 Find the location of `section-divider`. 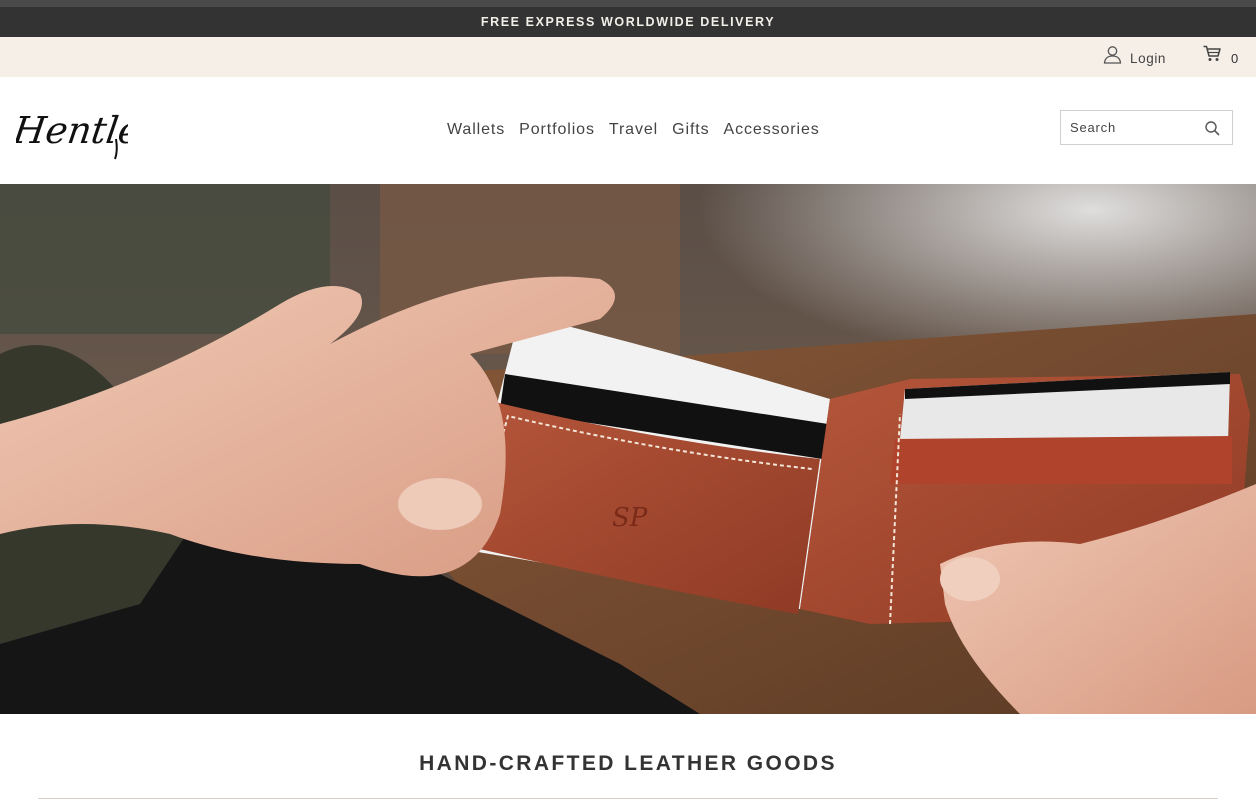

section-divider is located at coordinates (628, 798).